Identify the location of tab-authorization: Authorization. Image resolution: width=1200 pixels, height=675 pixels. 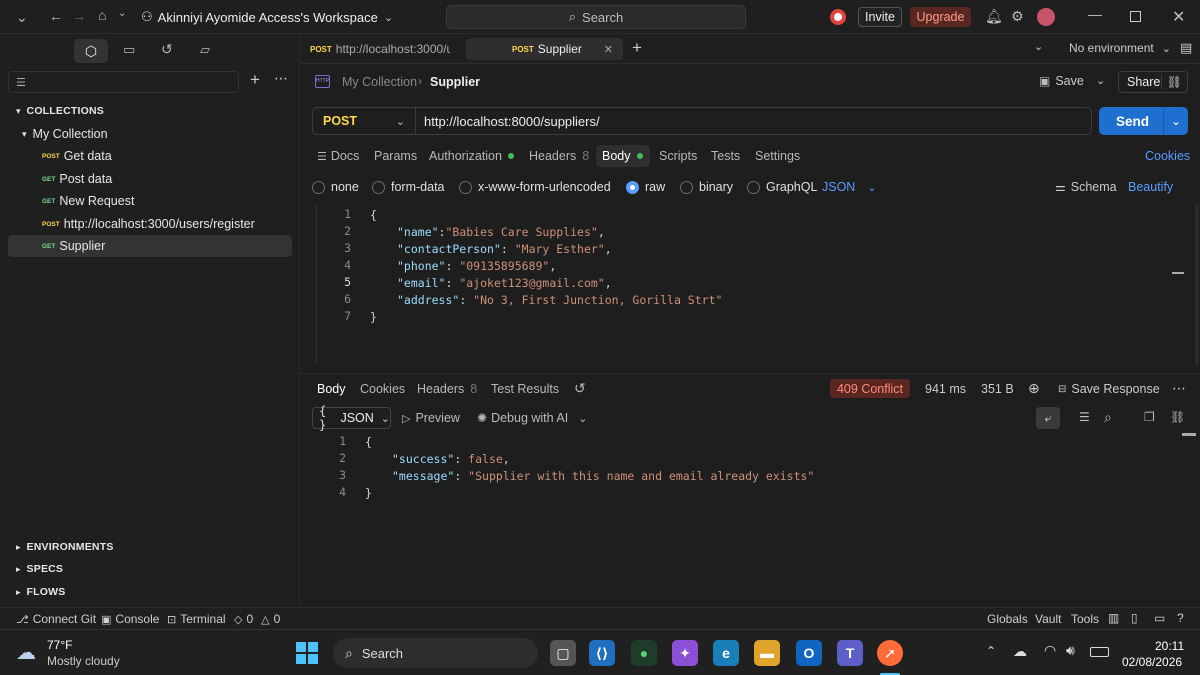
(471, 156).